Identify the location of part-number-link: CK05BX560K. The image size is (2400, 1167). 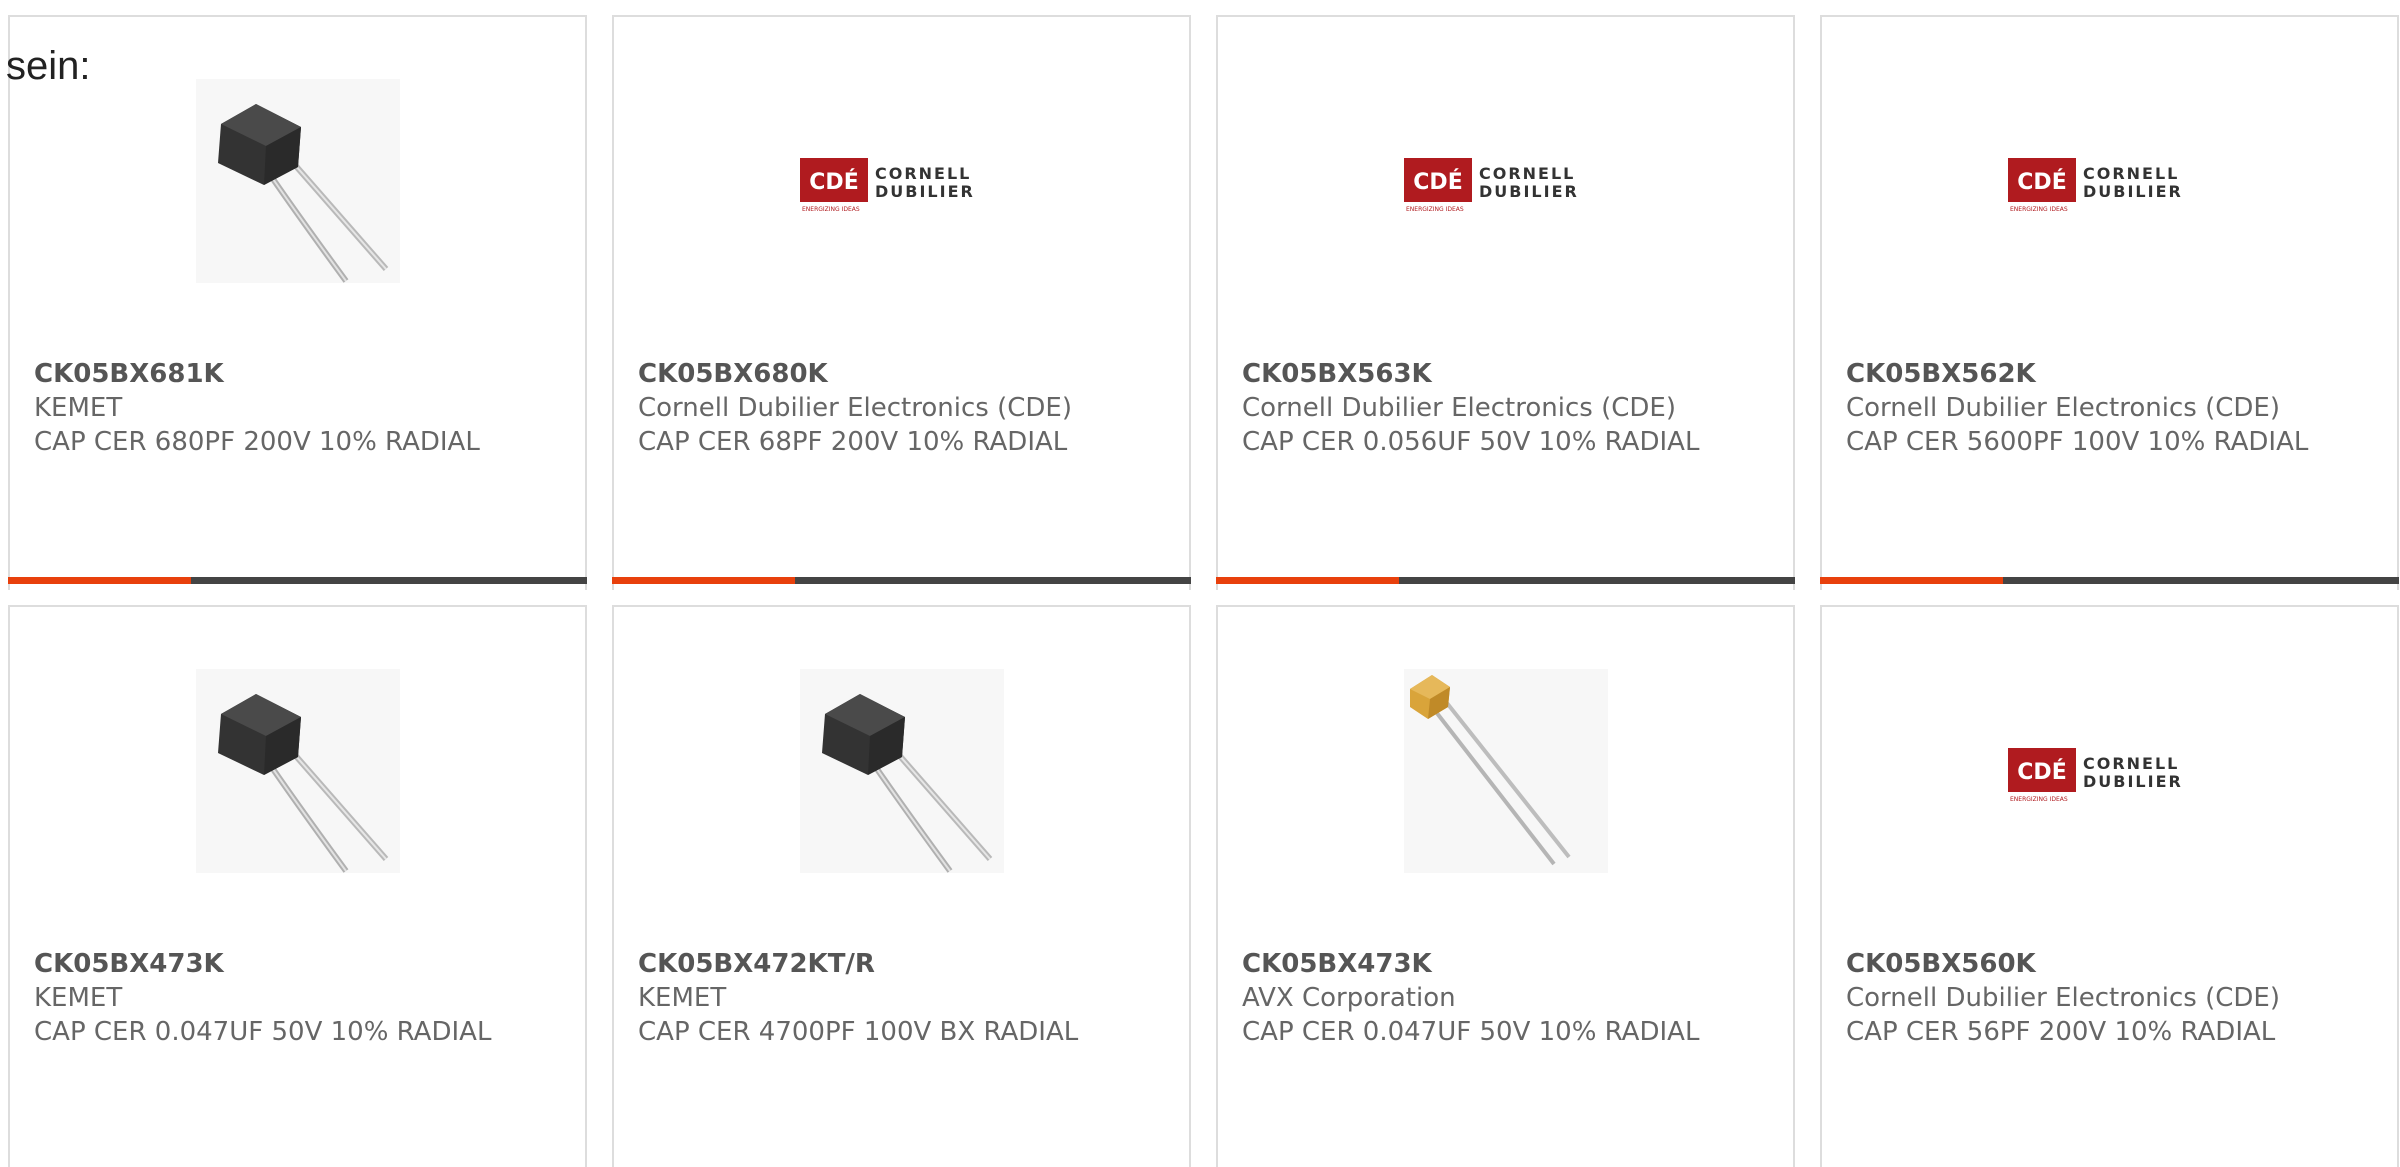
(2111, 964).